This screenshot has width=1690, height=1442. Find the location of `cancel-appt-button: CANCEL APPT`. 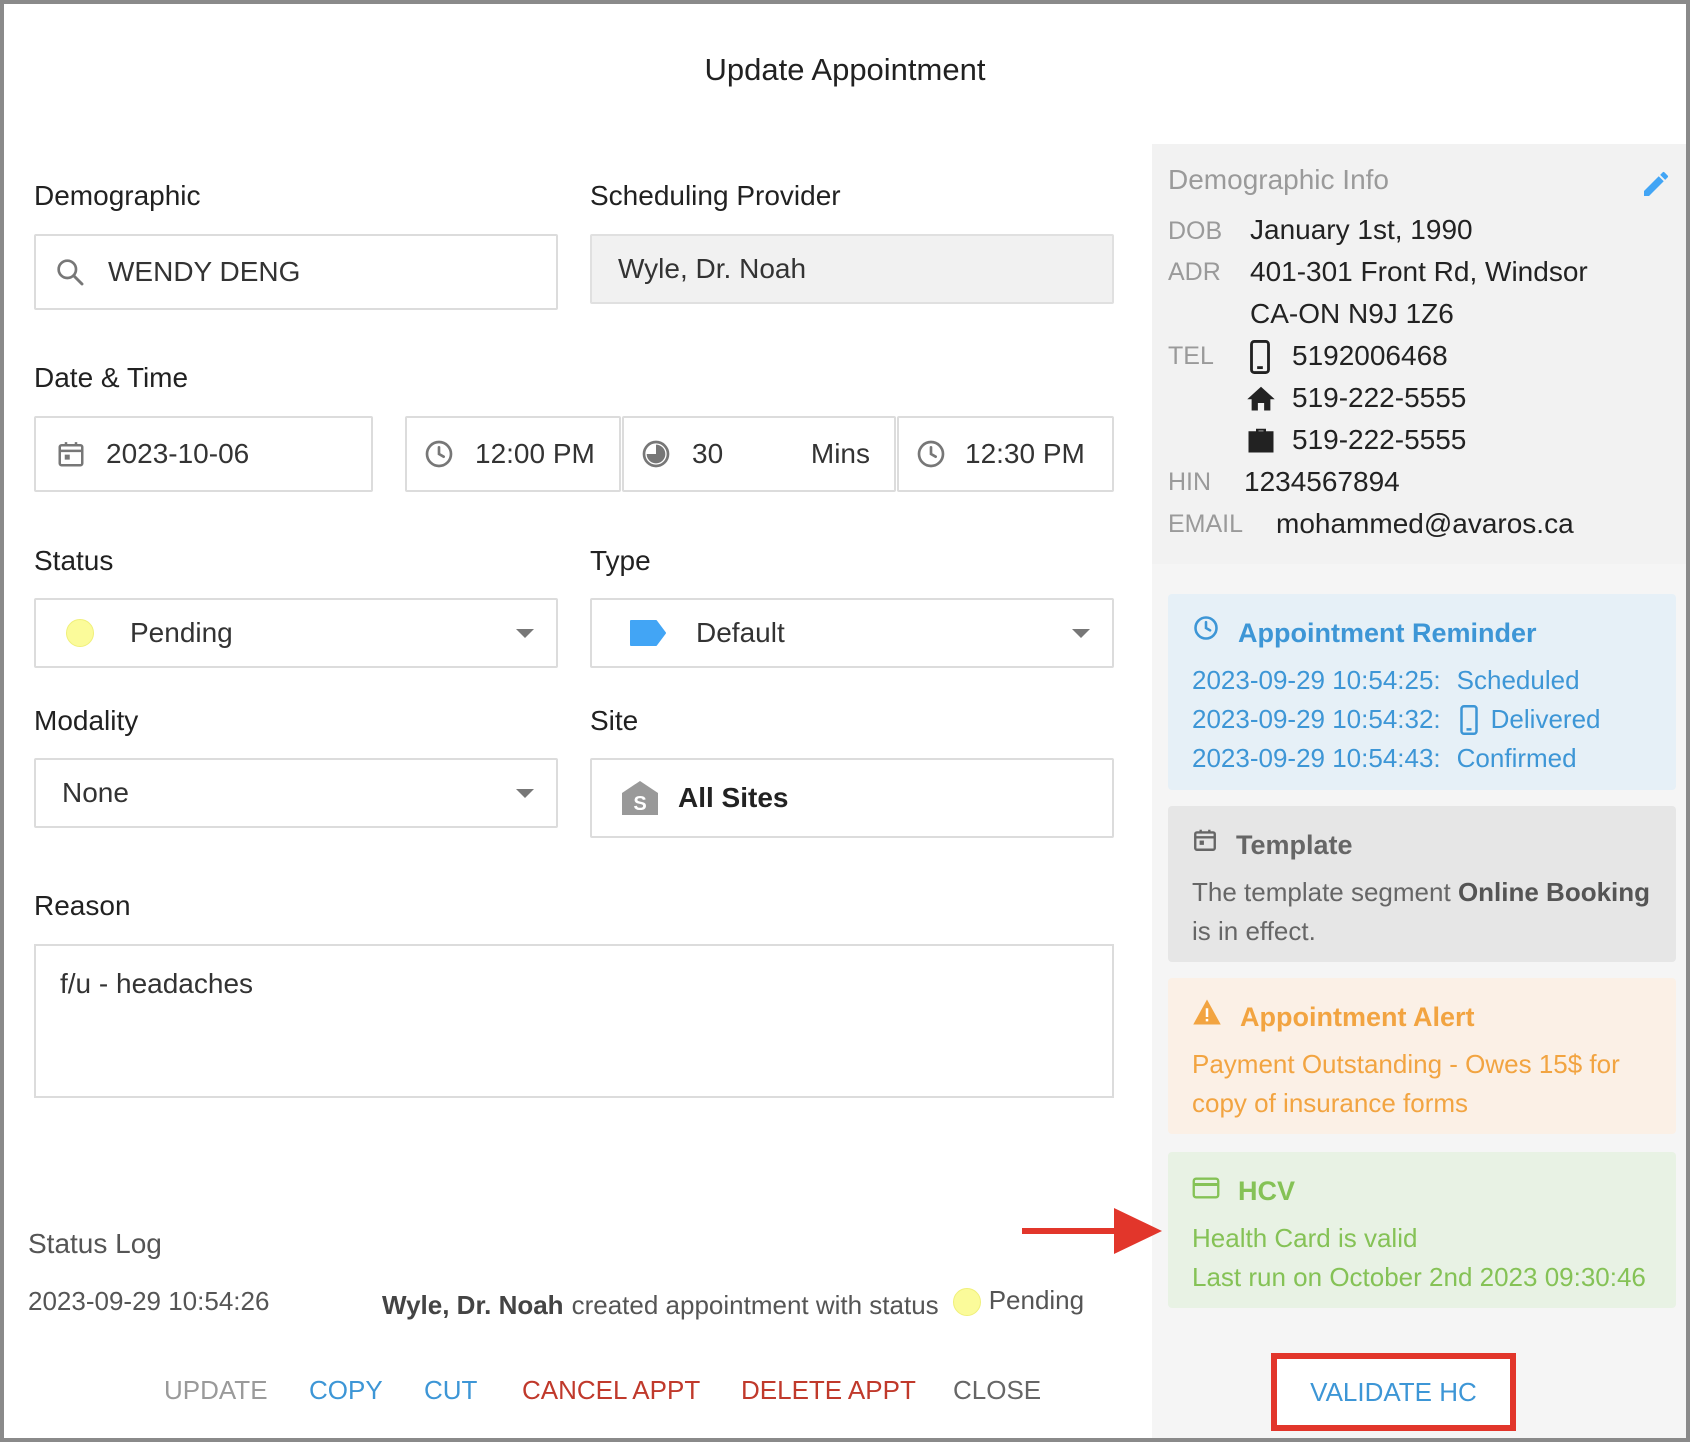

cancel-appt-button: CANCEL APPT is located at coordinates (611, 1390).